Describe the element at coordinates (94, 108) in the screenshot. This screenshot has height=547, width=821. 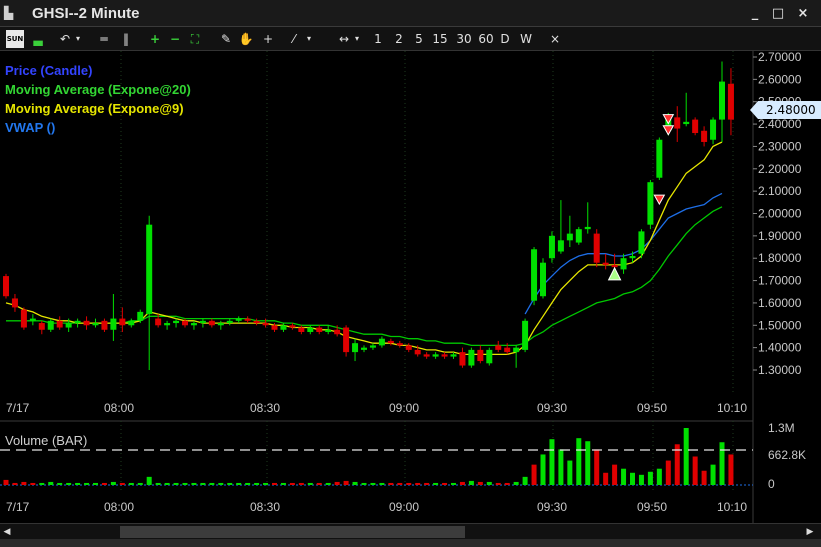
I see `legend-ma9: Moving Average (Expone@9)` at that location.